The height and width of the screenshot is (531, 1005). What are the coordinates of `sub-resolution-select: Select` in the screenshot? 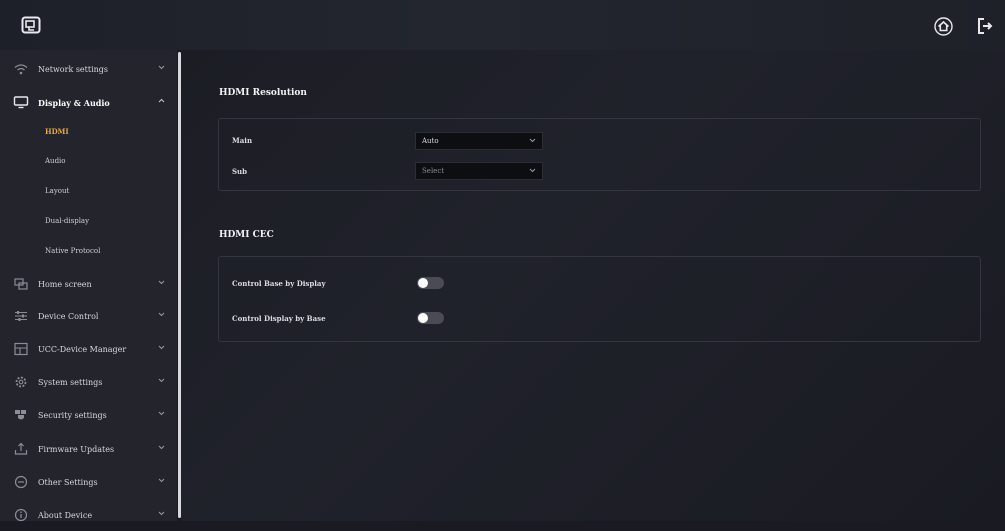 It's located at (479, 171).